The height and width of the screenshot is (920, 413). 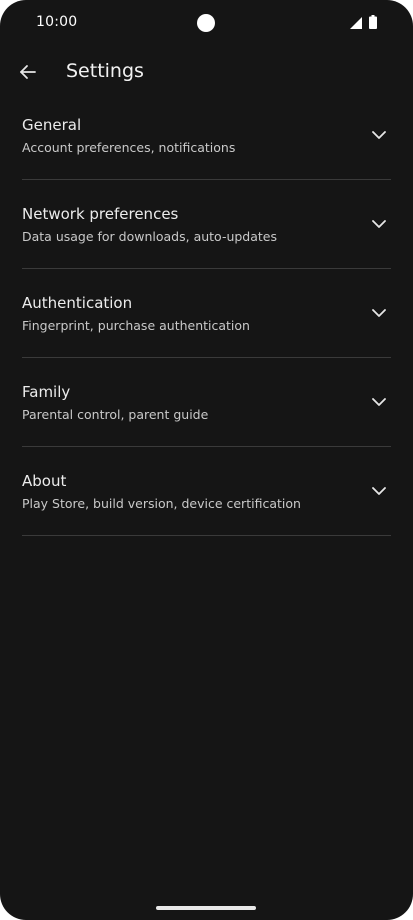 What do you see at coordinates (206, 402) in the screenshot?
I see `settings-item-family: Family Parental control, parent guide` at bounding box center [206, 402].